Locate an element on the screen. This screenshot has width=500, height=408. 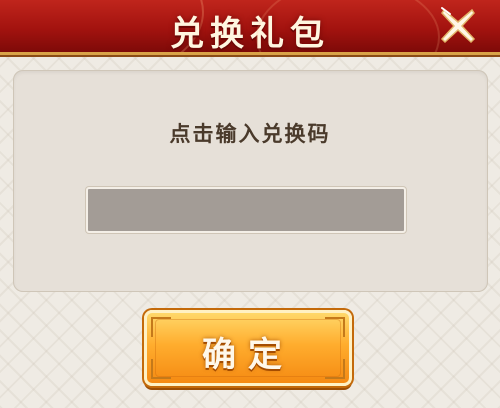
confirm-button: 确定 is located at coordinates (248, 348).